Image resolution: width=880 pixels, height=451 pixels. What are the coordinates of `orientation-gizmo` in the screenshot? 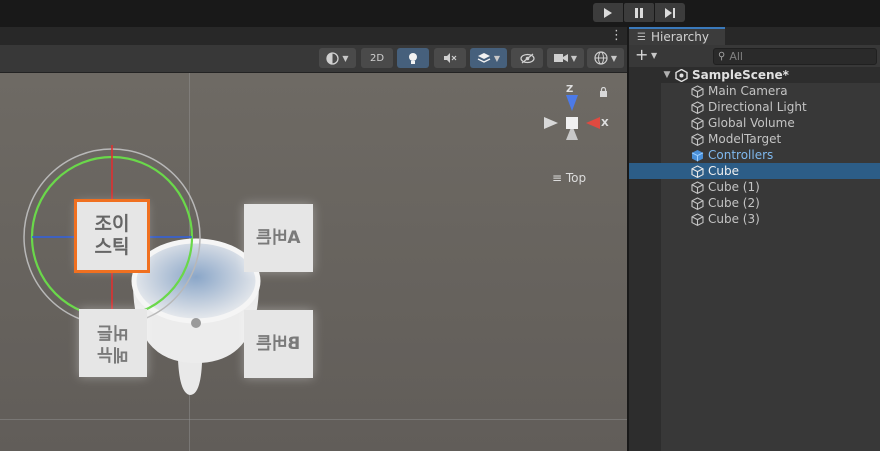 It's located at (574, 118).